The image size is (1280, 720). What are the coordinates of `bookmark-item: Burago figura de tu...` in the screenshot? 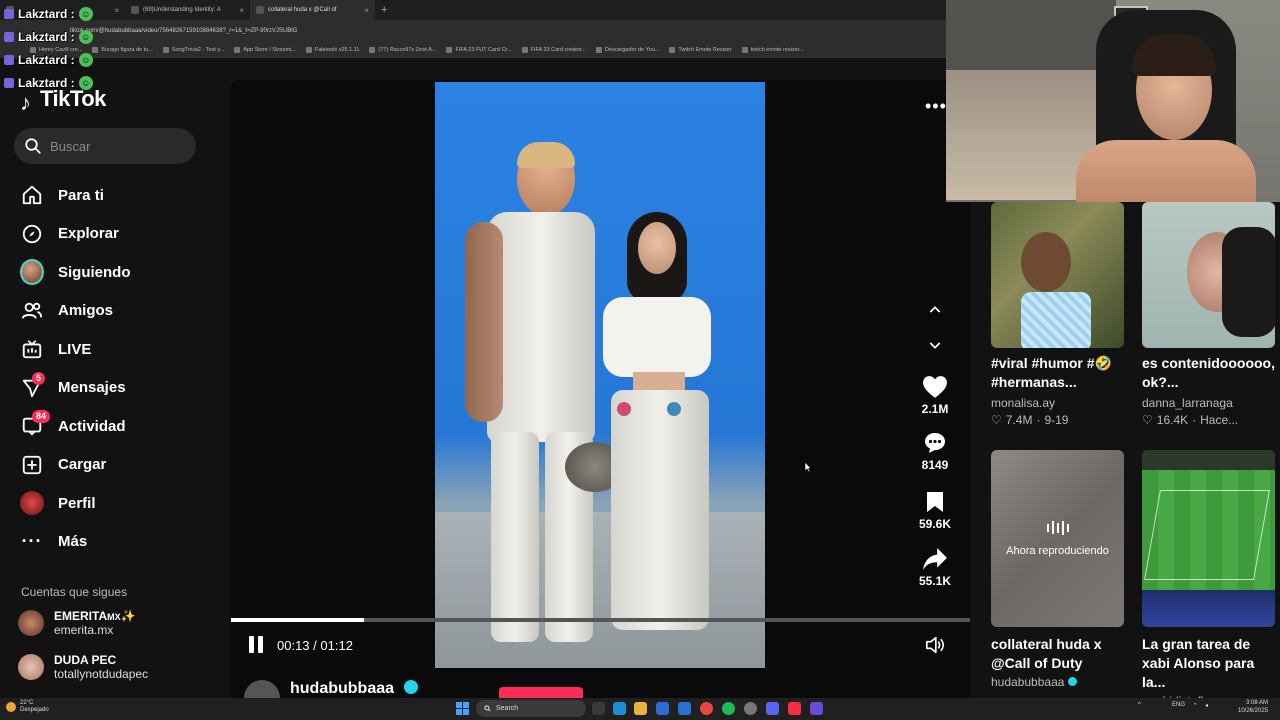 It's located at (122, 50).